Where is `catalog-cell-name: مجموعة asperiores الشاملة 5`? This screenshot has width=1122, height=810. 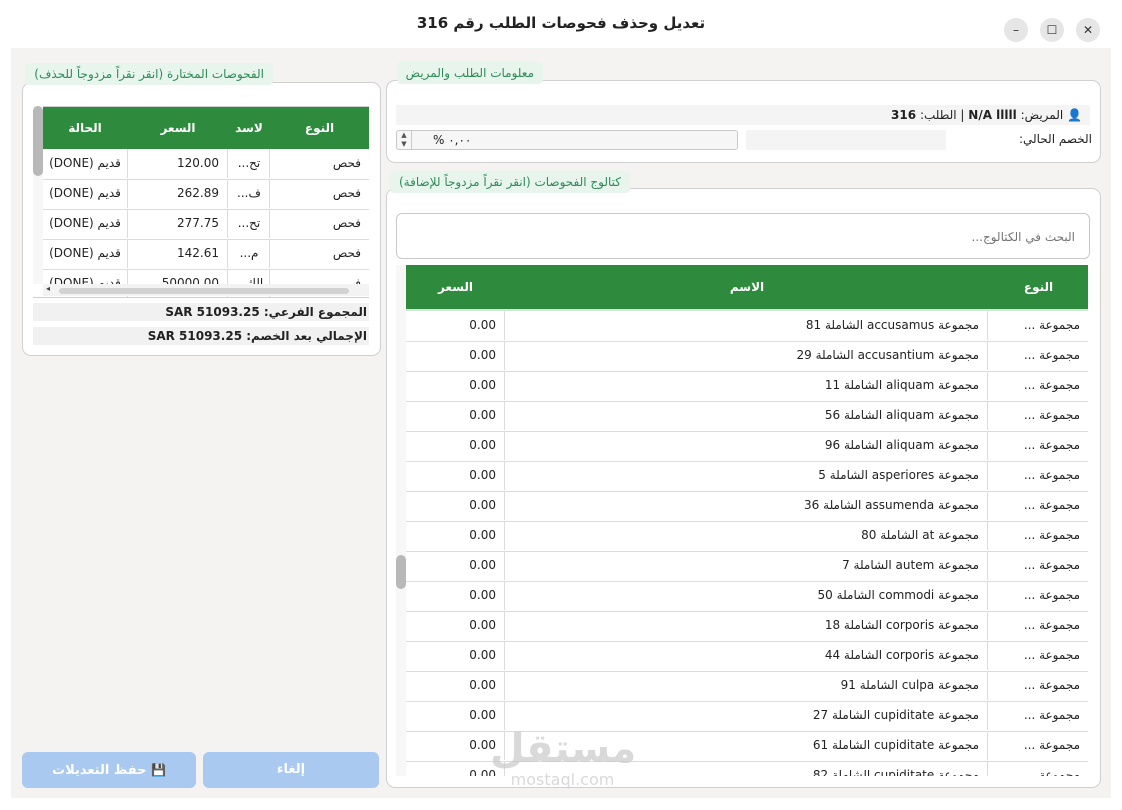
catalog-cell-name: مجموعة asperiores الشاملة 5 is located at coordinates (747, 475).